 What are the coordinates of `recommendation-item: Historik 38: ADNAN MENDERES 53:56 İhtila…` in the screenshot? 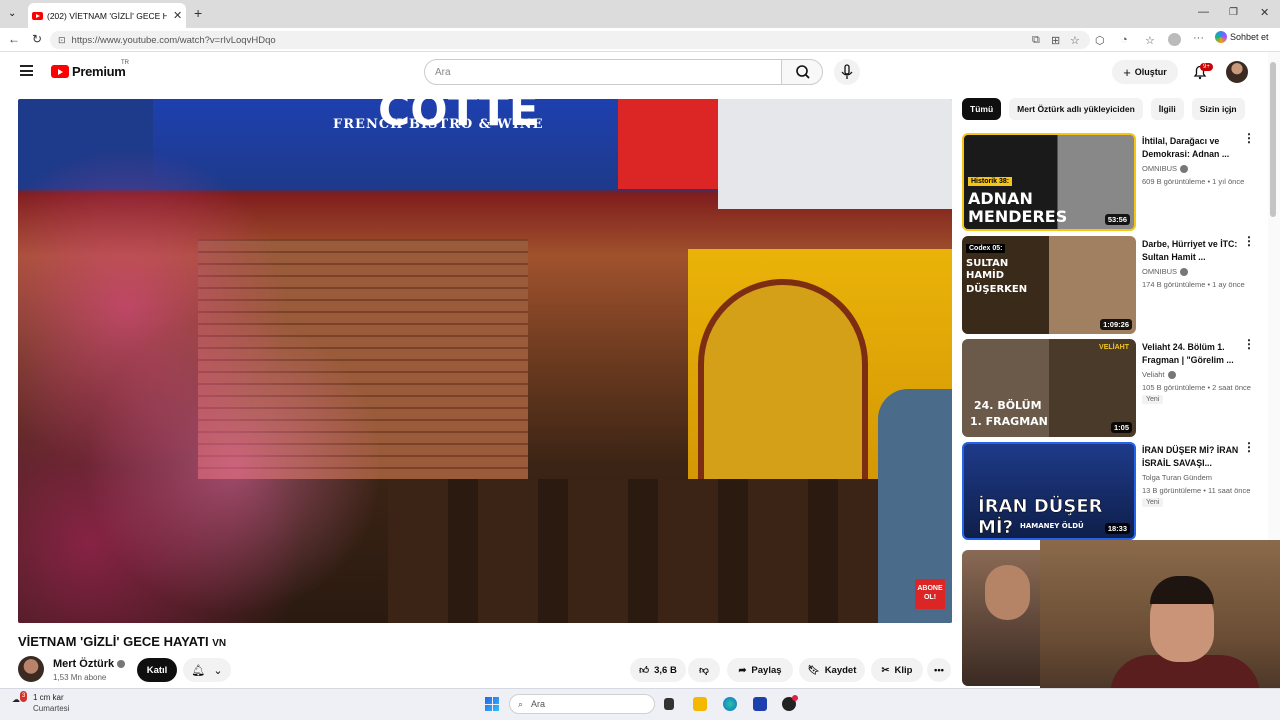 It's located at (1110, 181).